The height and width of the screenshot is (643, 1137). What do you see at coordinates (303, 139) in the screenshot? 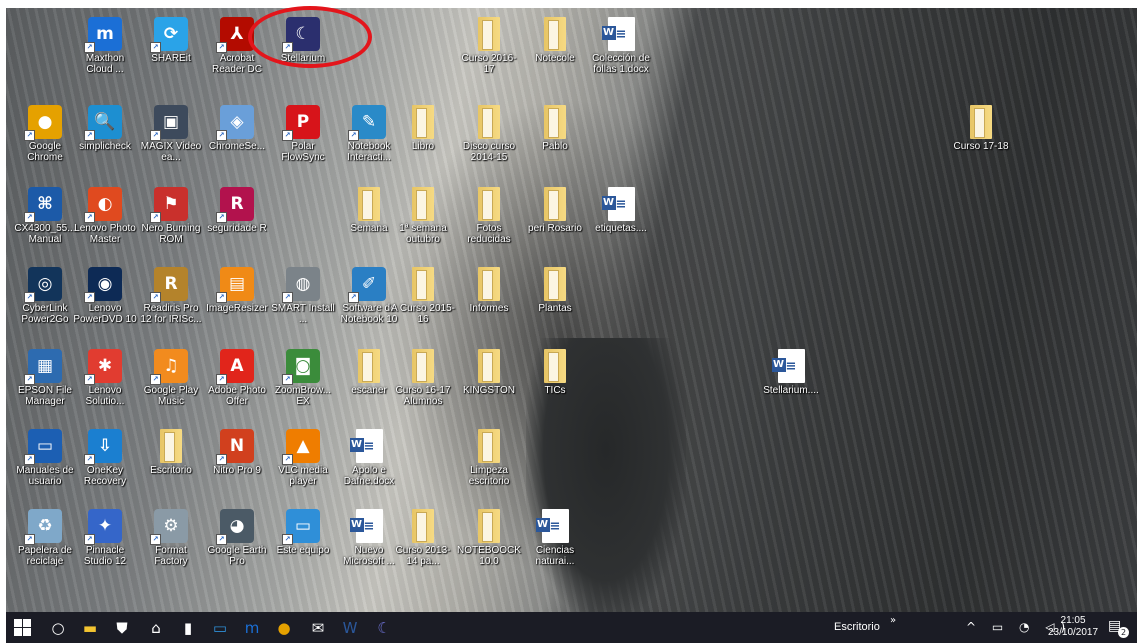
I see `icon-polar-flowsync: P ↗ Polar FlowSync` at bounding box center [303, 139].